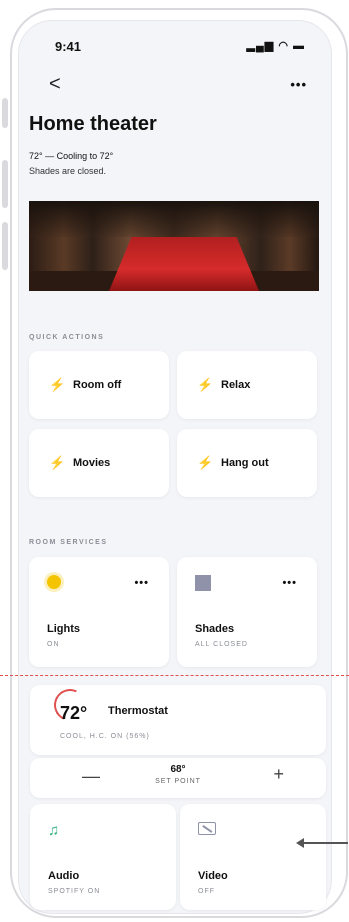 Image resolution: width=349 pixels, height=922 pixels. I want to click on quick-action-label: Movies, so click(92, 463).